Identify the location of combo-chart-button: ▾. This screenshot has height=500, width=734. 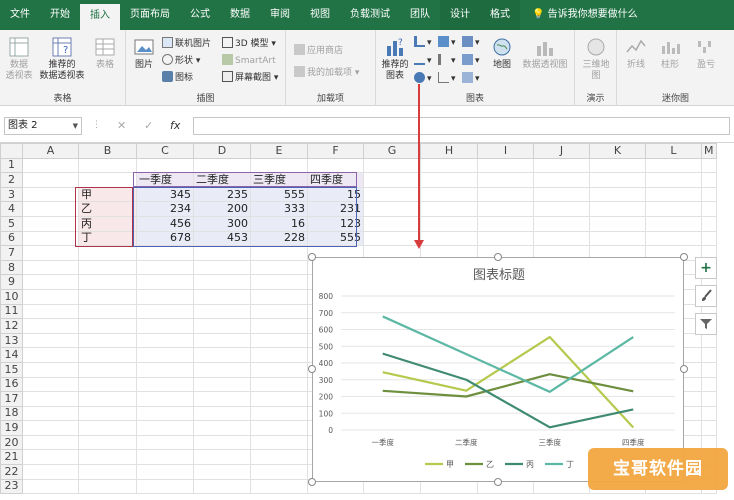
(471, 42).